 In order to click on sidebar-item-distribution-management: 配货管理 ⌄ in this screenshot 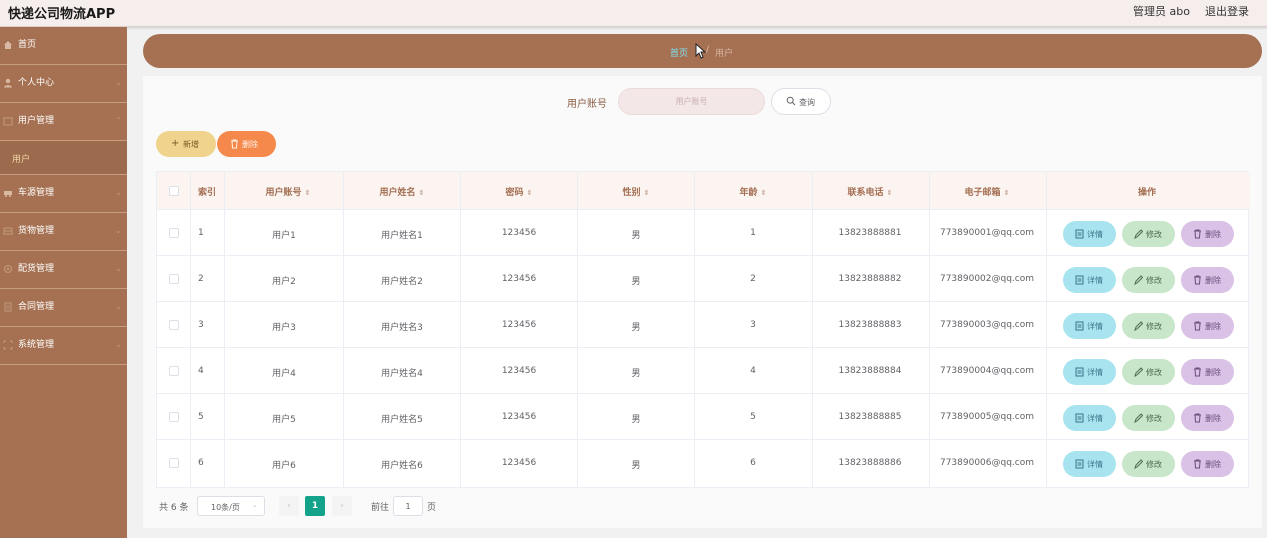, I will do `click(63, 270)`.